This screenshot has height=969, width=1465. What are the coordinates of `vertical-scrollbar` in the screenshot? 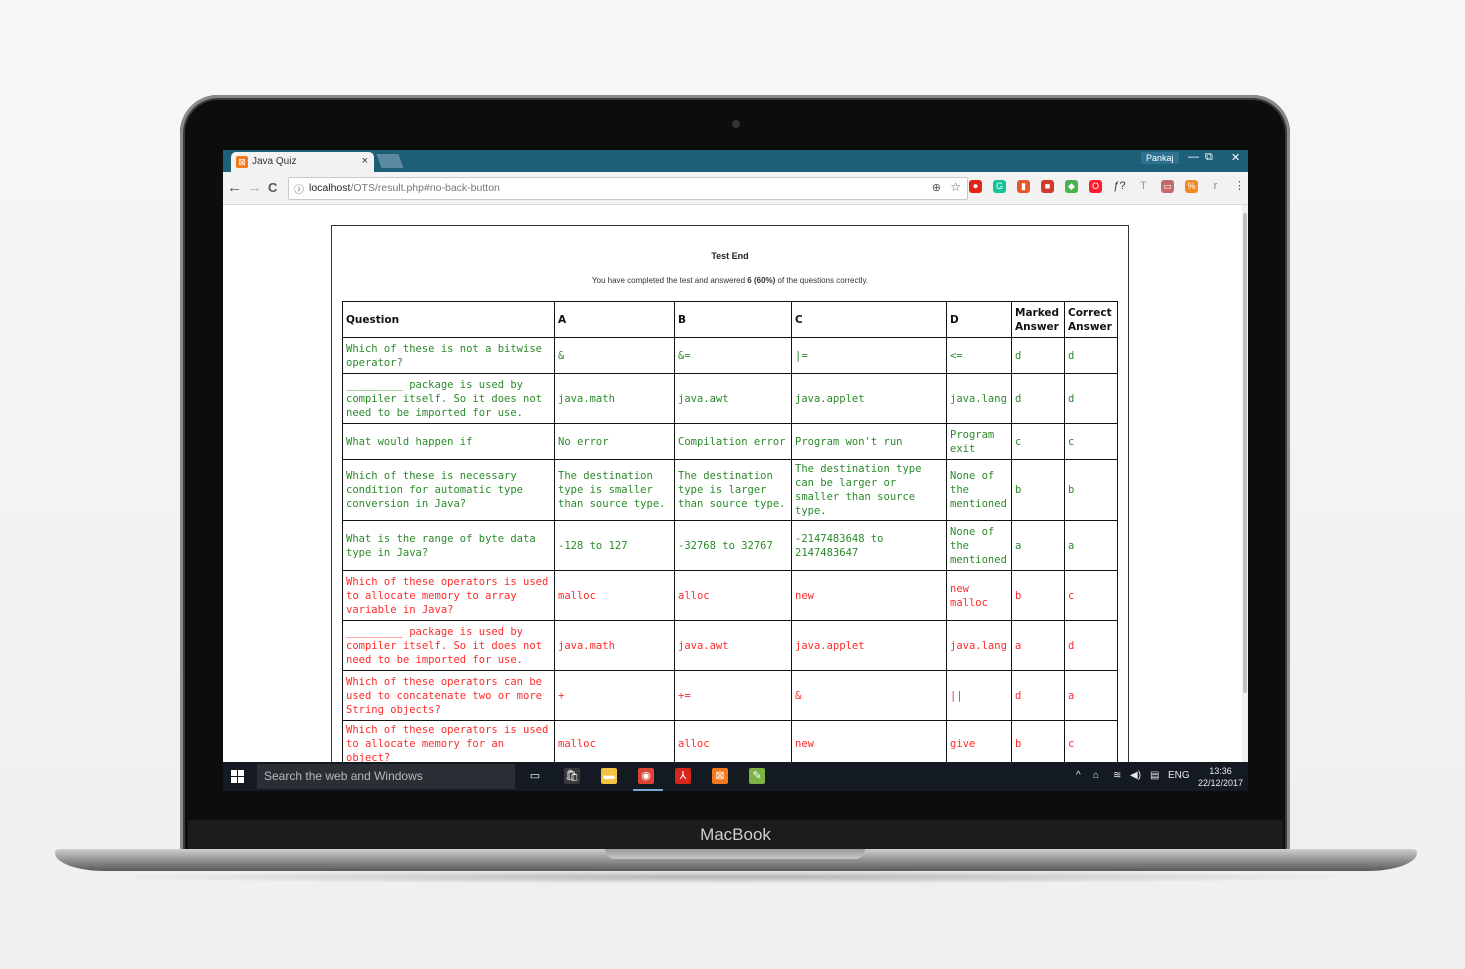 It's located at (1245, 483).